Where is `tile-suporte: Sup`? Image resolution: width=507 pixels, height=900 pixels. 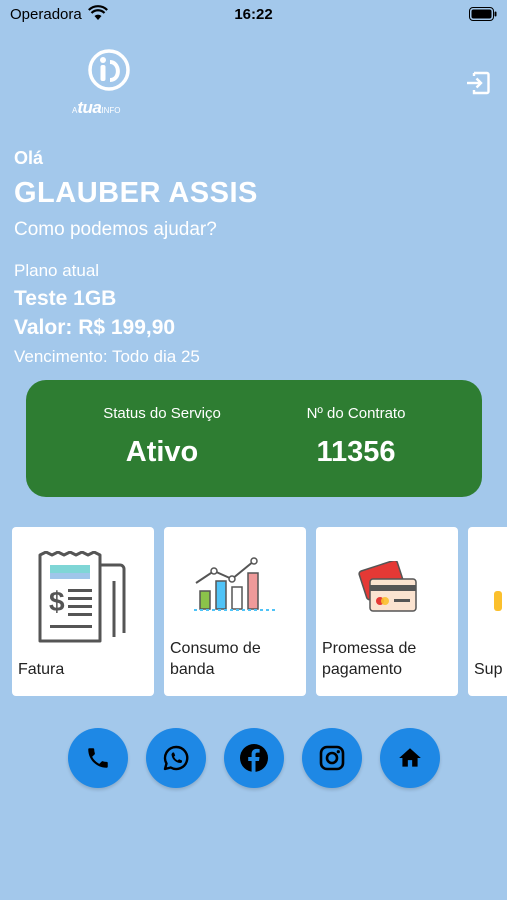
tile-suporte: Sup is located at coordinates (487, 611).